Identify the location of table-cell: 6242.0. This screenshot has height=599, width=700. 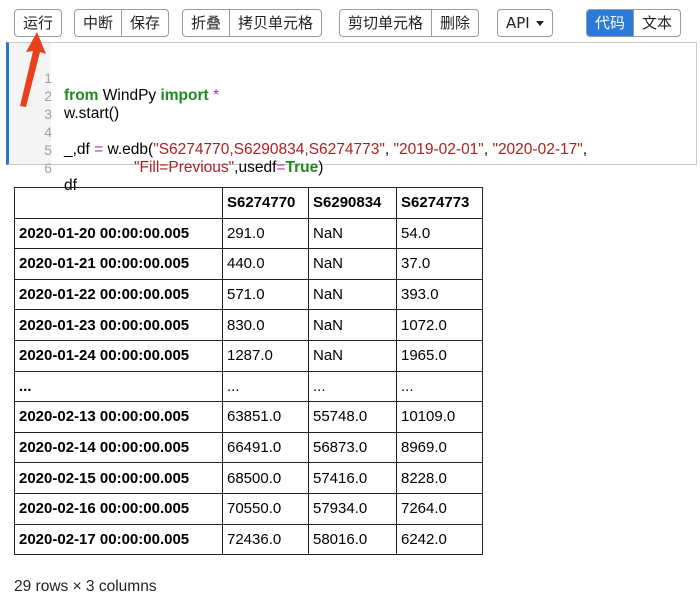
(439, 539).